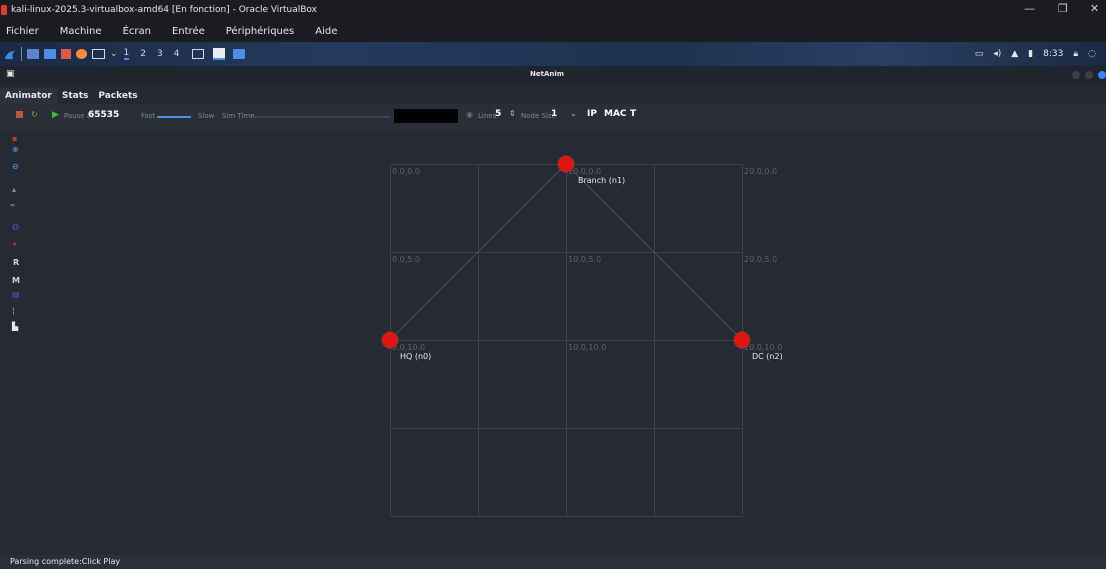  What do you see at coordinates (117, 96) in the screenshot?
I see `tab-packets: Packets` at bounding box center [117, 96].